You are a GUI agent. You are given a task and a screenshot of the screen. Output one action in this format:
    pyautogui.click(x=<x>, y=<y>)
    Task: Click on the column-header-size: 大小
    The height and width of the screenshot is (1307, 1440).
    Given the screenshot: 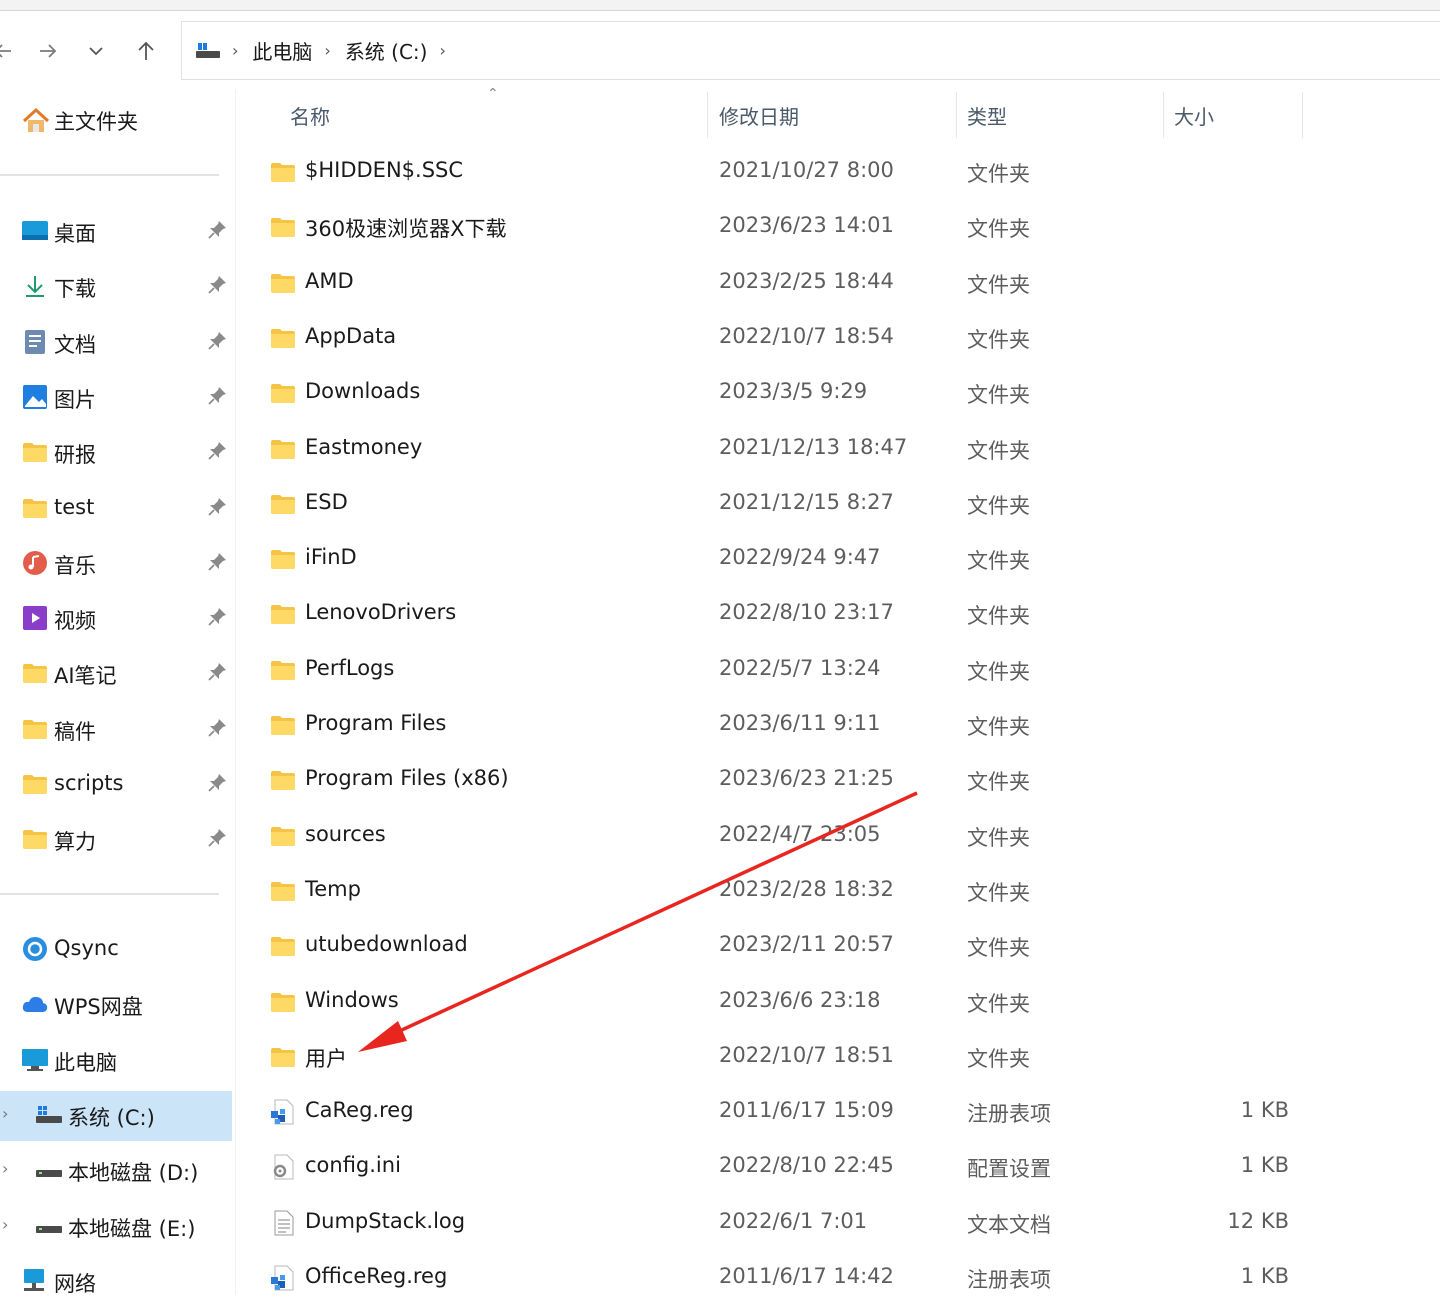 What is the action you would take?
    pyautogui.click(x=1194, y=115)
    